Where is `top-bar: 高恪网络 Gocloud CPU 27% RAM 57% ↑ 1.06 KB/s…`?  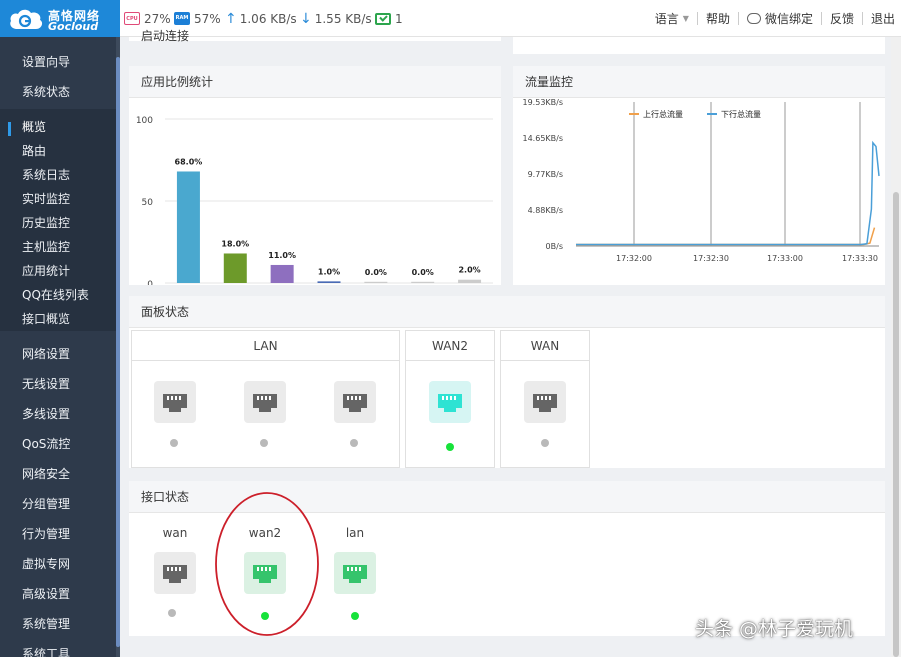
top-bar: 高恪网络 Gocloud CPU 27% RAM 57% ↑ 1.06 KB/s… is located at coordinates (450, 18).